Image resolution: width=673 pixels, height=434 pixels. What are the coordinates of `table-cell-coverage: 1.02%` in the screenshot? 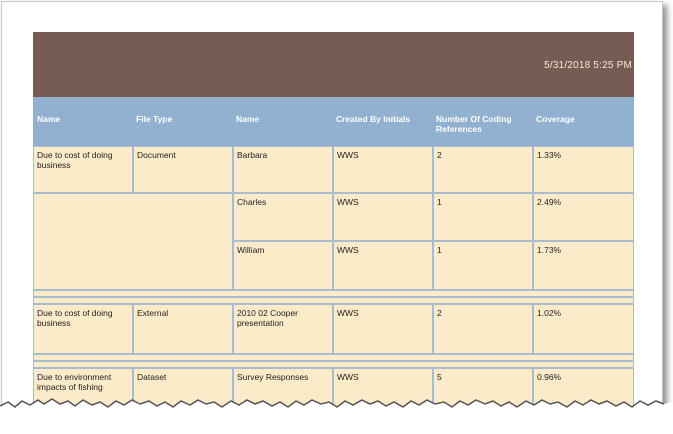 It's located at (583, 329).